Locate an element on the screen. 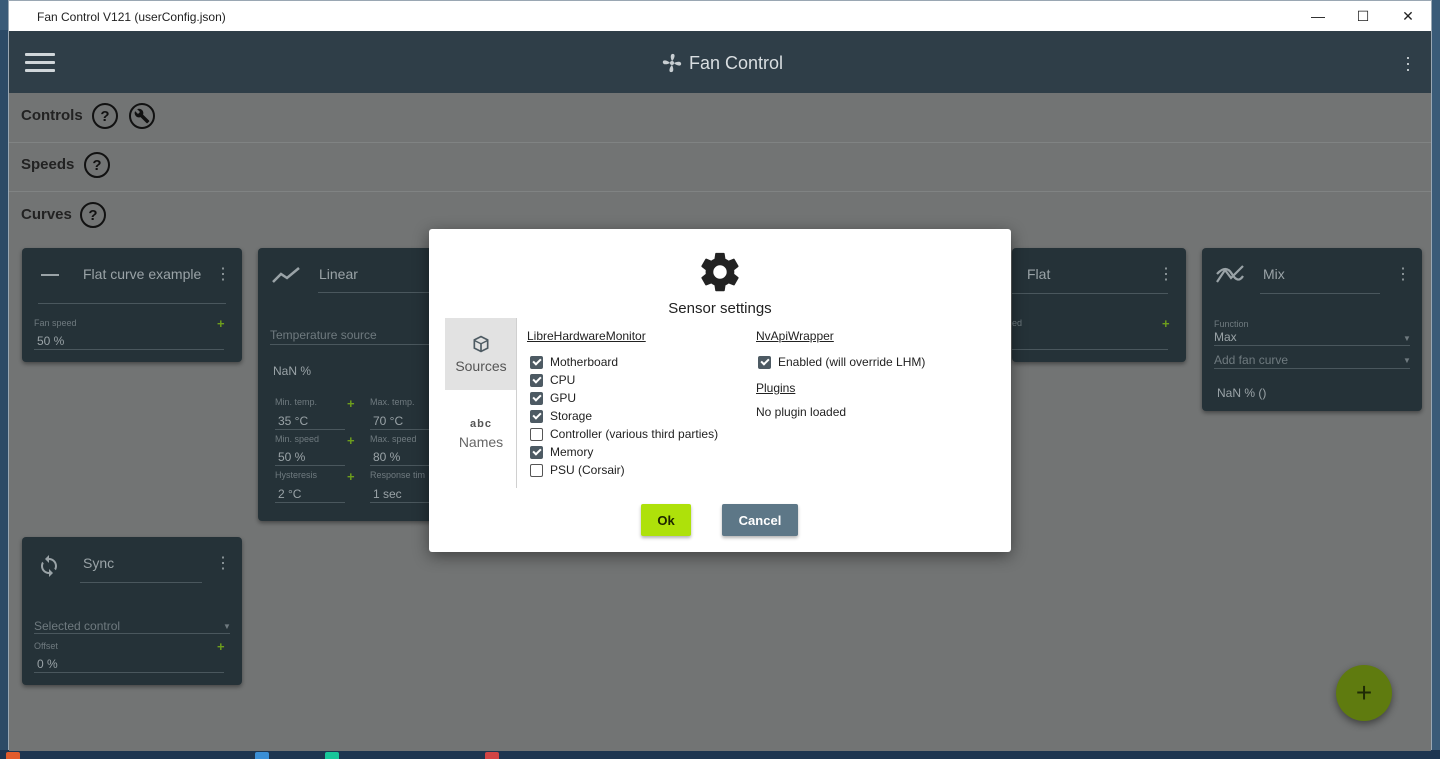  flat-line-icon is located at coordinates (50, 275).